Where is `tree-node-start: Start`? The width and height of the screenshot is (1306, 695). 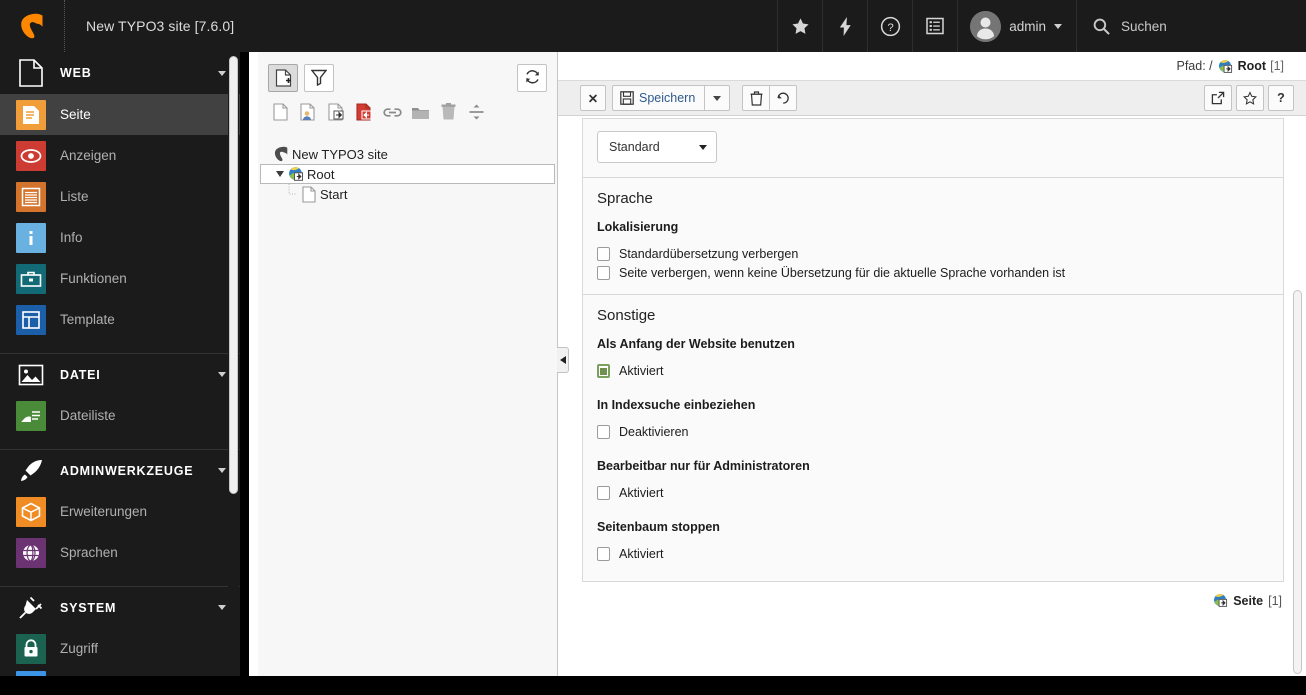 tree-node-start: Start is located at coordinates (407, 194).